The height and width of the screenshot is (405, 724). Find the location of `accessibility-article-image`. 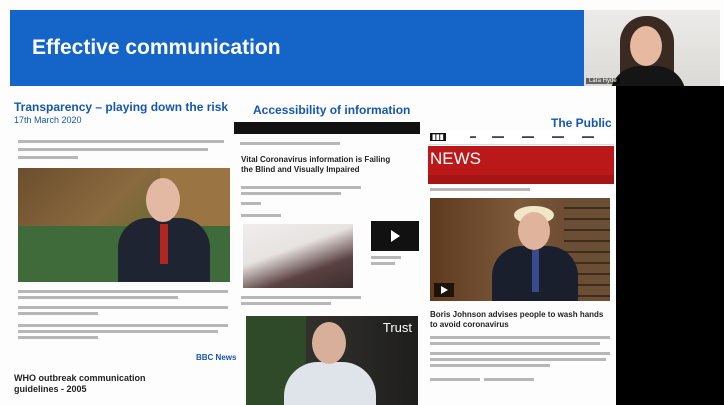

accessibility-article-image is located at coordinates (298, 256).